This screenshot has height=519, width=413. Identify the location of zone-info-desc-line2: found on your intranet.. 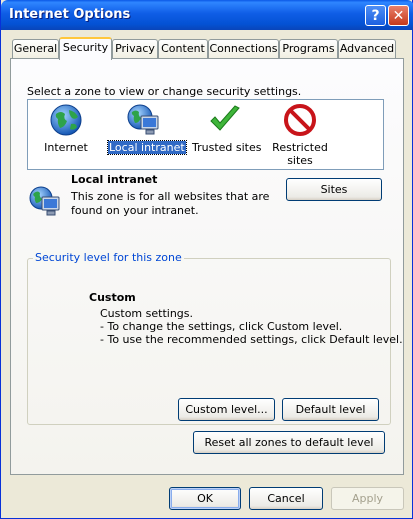
(135, 210).